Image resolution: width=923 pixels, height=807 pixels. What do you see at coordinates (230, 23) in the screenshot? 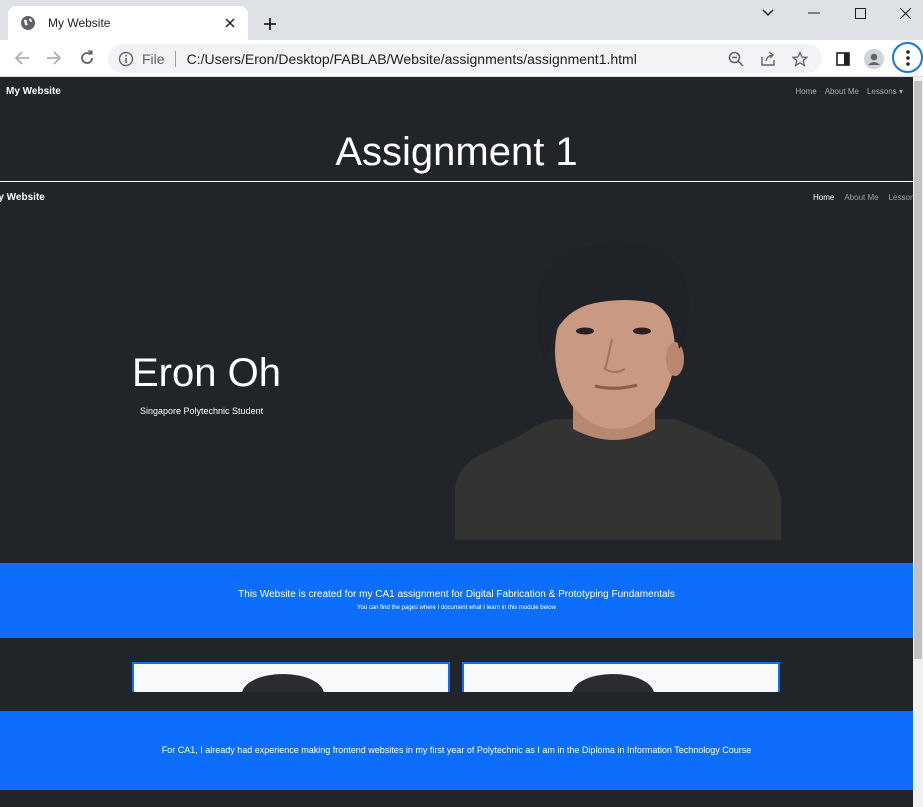
I see `close-tab-icon` at bounding box center [230, 23].